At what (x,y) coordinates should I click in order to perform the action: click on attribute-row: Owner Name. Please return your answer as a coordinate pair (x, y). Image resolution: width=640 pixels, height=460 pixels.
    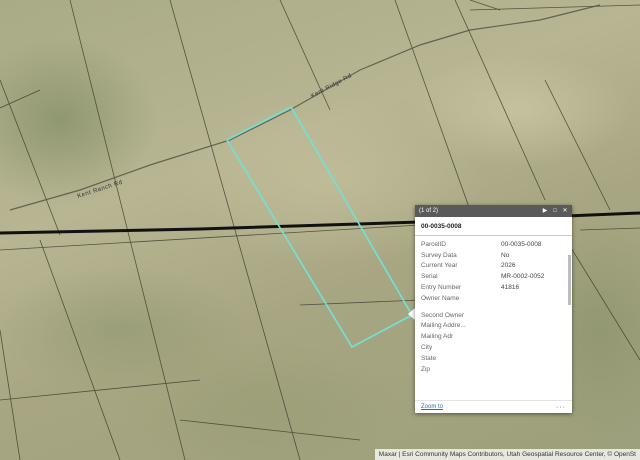
    Looking at the image, I should click on (493, 298).